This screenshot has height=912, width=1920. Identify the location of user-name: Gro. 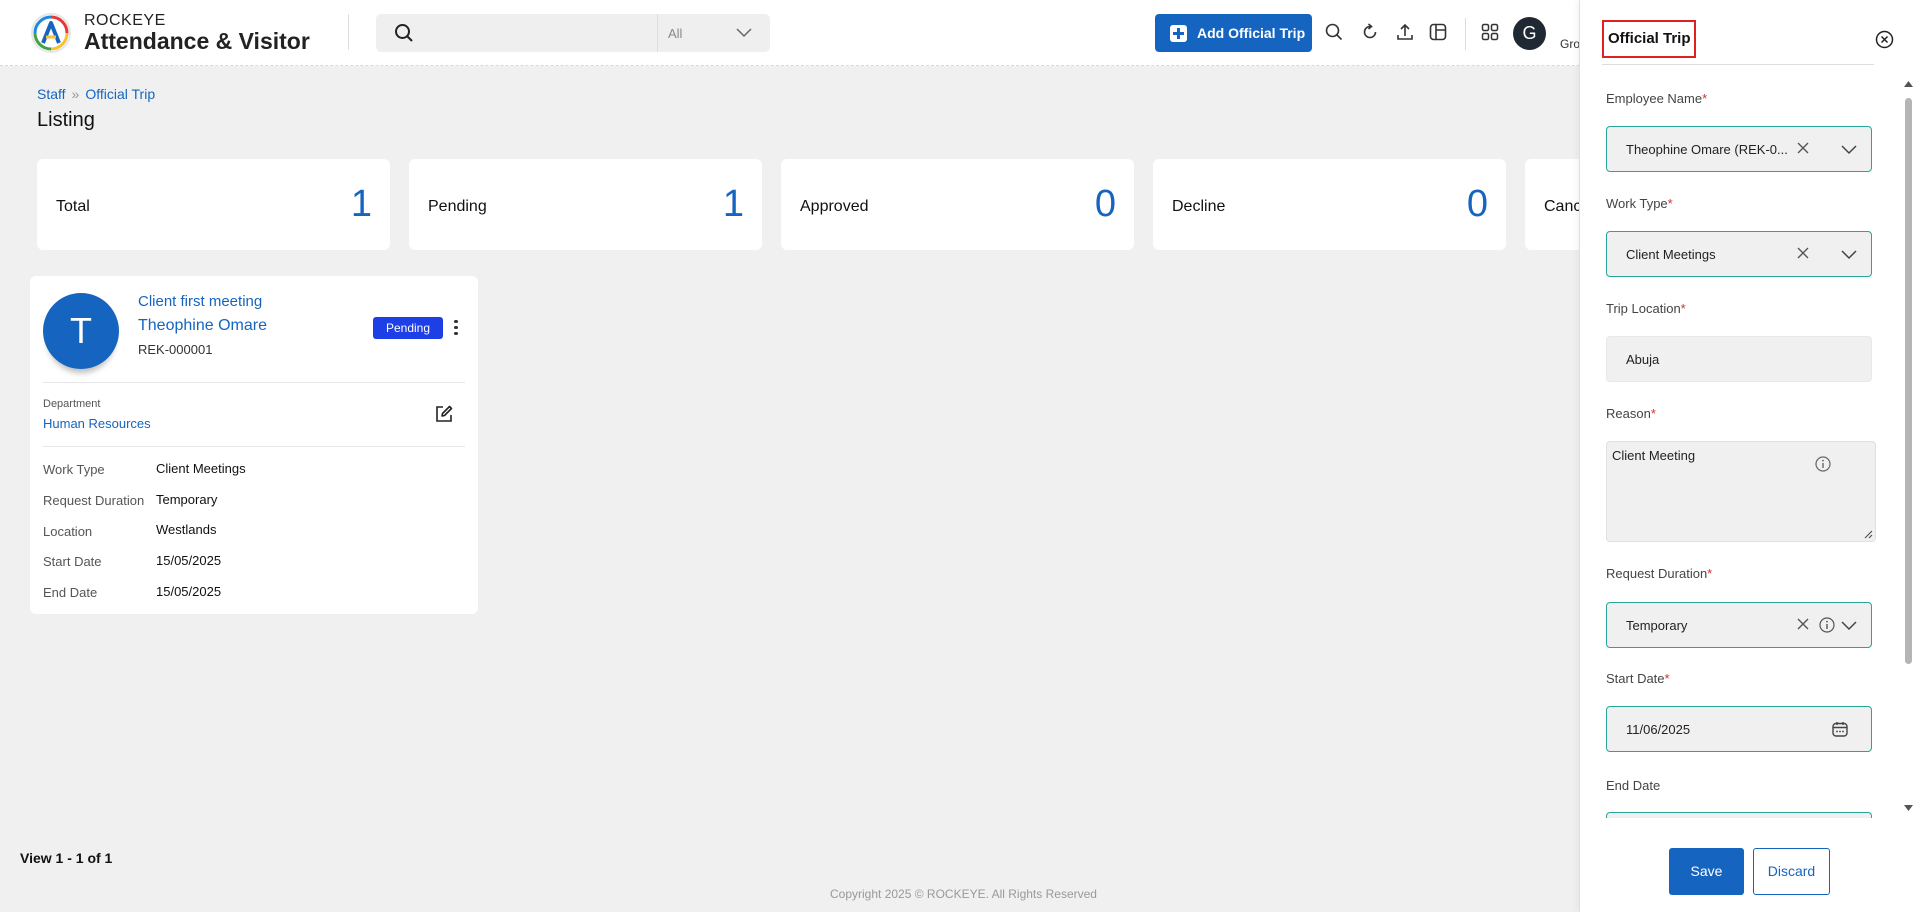
(1570, 44).